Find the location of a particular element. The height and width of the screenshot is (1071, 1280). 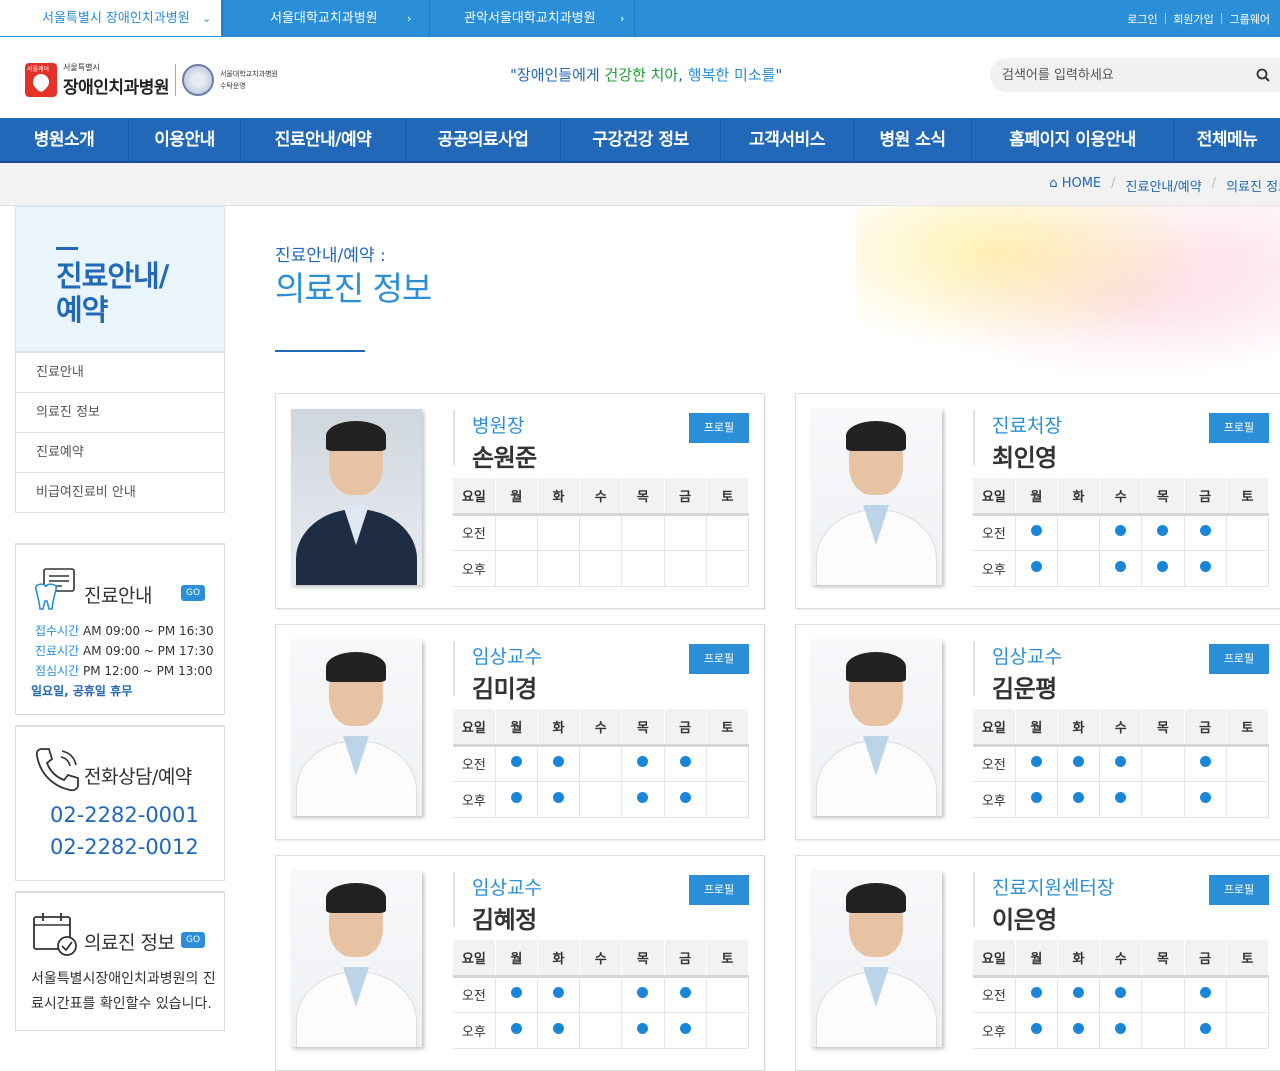

schedule-table: 요일 월 화 수 목 금 토 오전 오후 is located at coordinates (601, 532).